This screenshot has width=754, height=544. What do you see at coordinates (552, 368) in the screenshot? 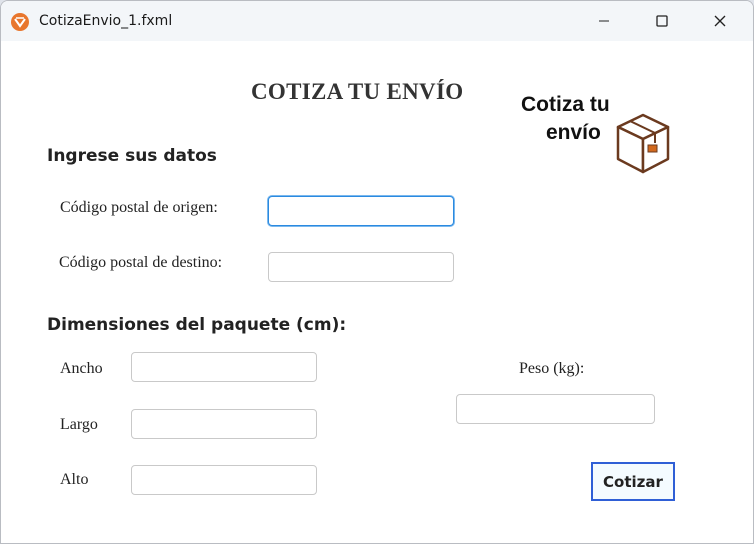
I see `peso-label: Peso (kg):` at bounding box center [552, 368].